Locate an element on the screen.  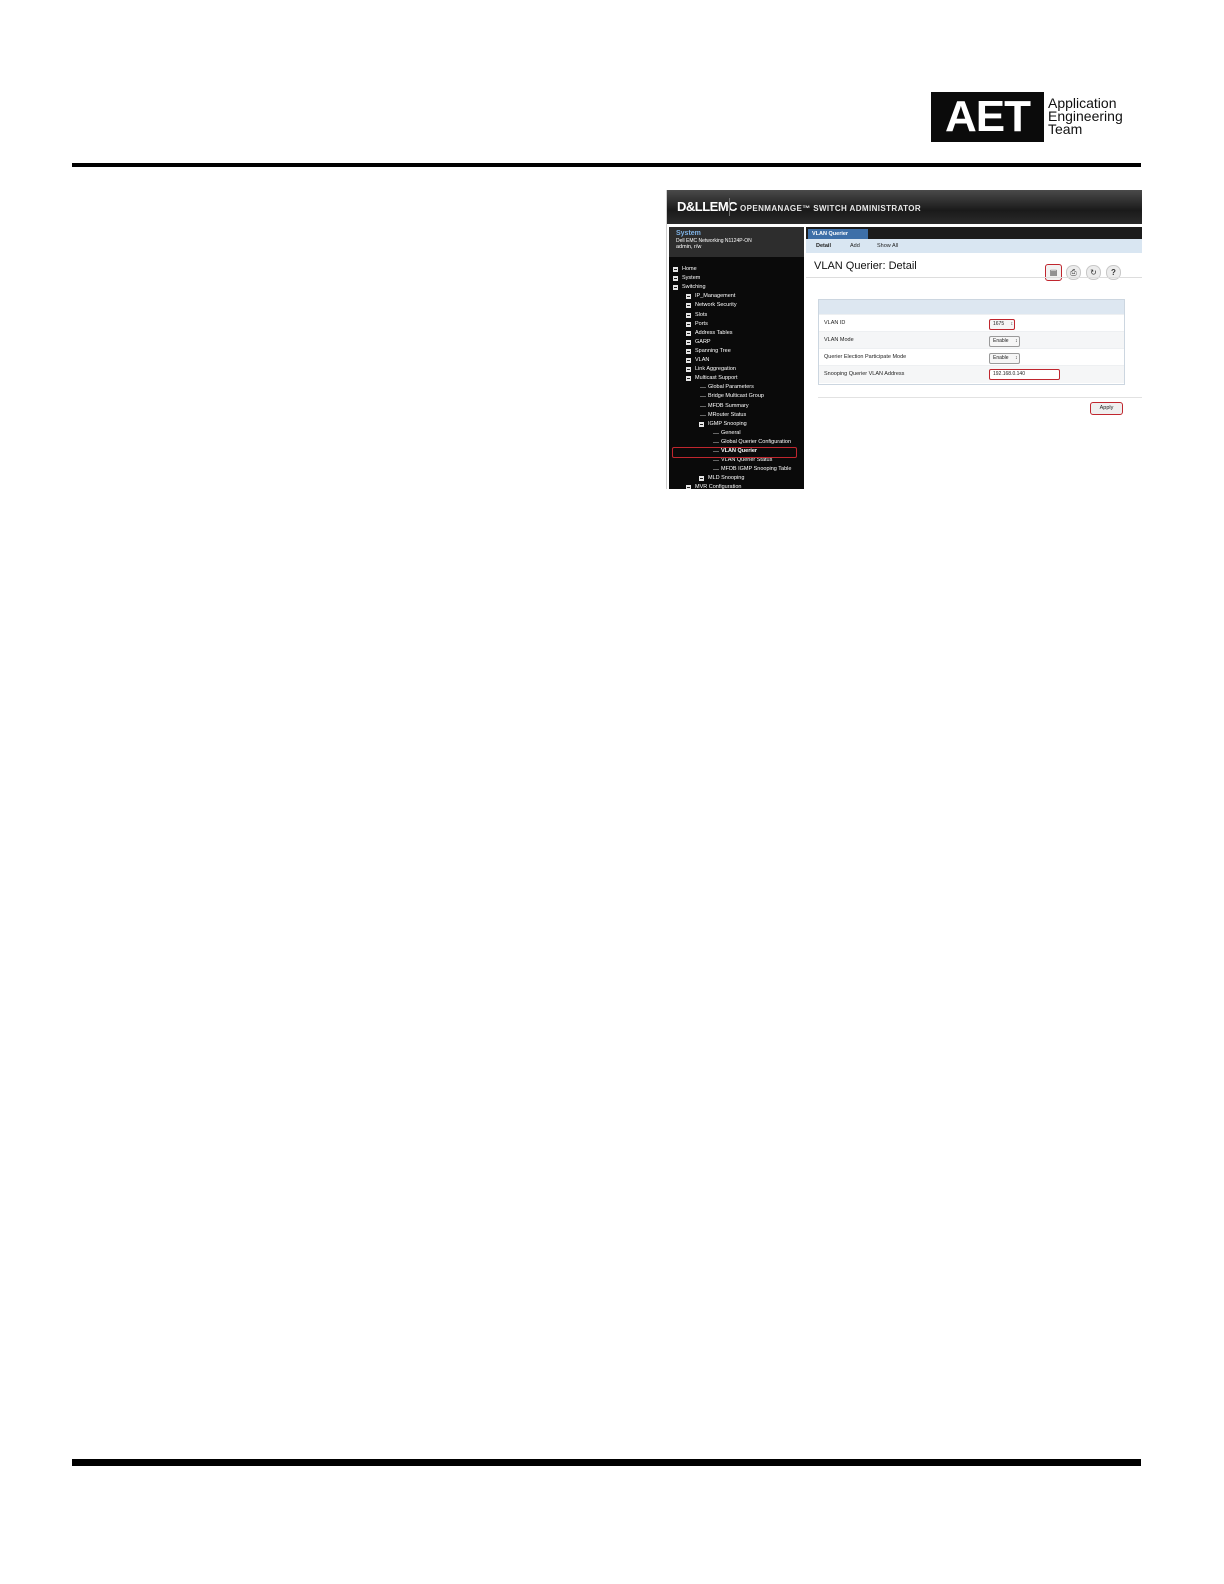
subtab-detail: Detail is located at coordinates (823, 246).